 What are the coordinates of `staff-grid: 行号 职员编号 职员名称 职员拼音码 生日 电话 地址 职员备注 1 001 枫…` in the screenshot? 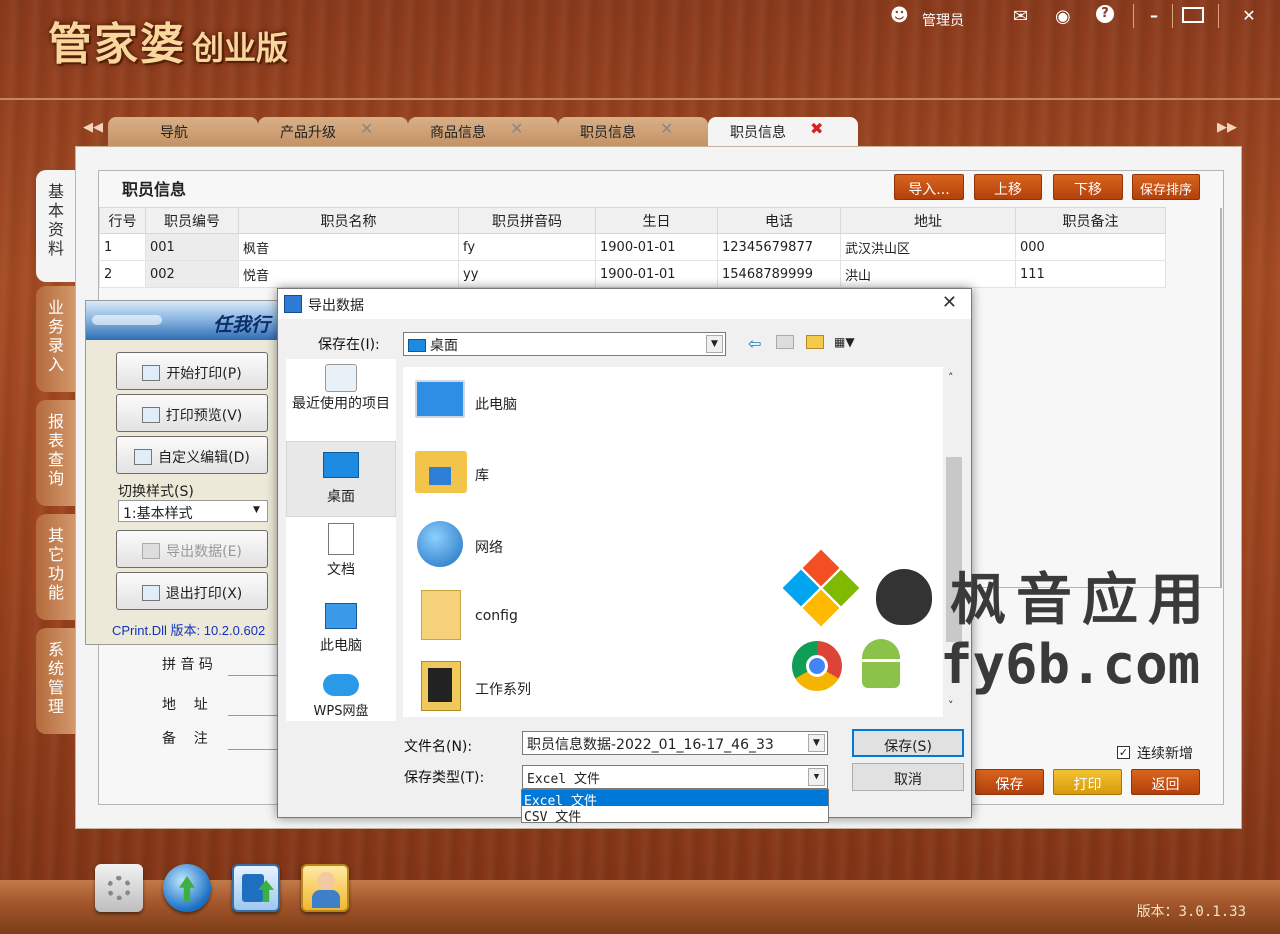 It's located at (660, 247).